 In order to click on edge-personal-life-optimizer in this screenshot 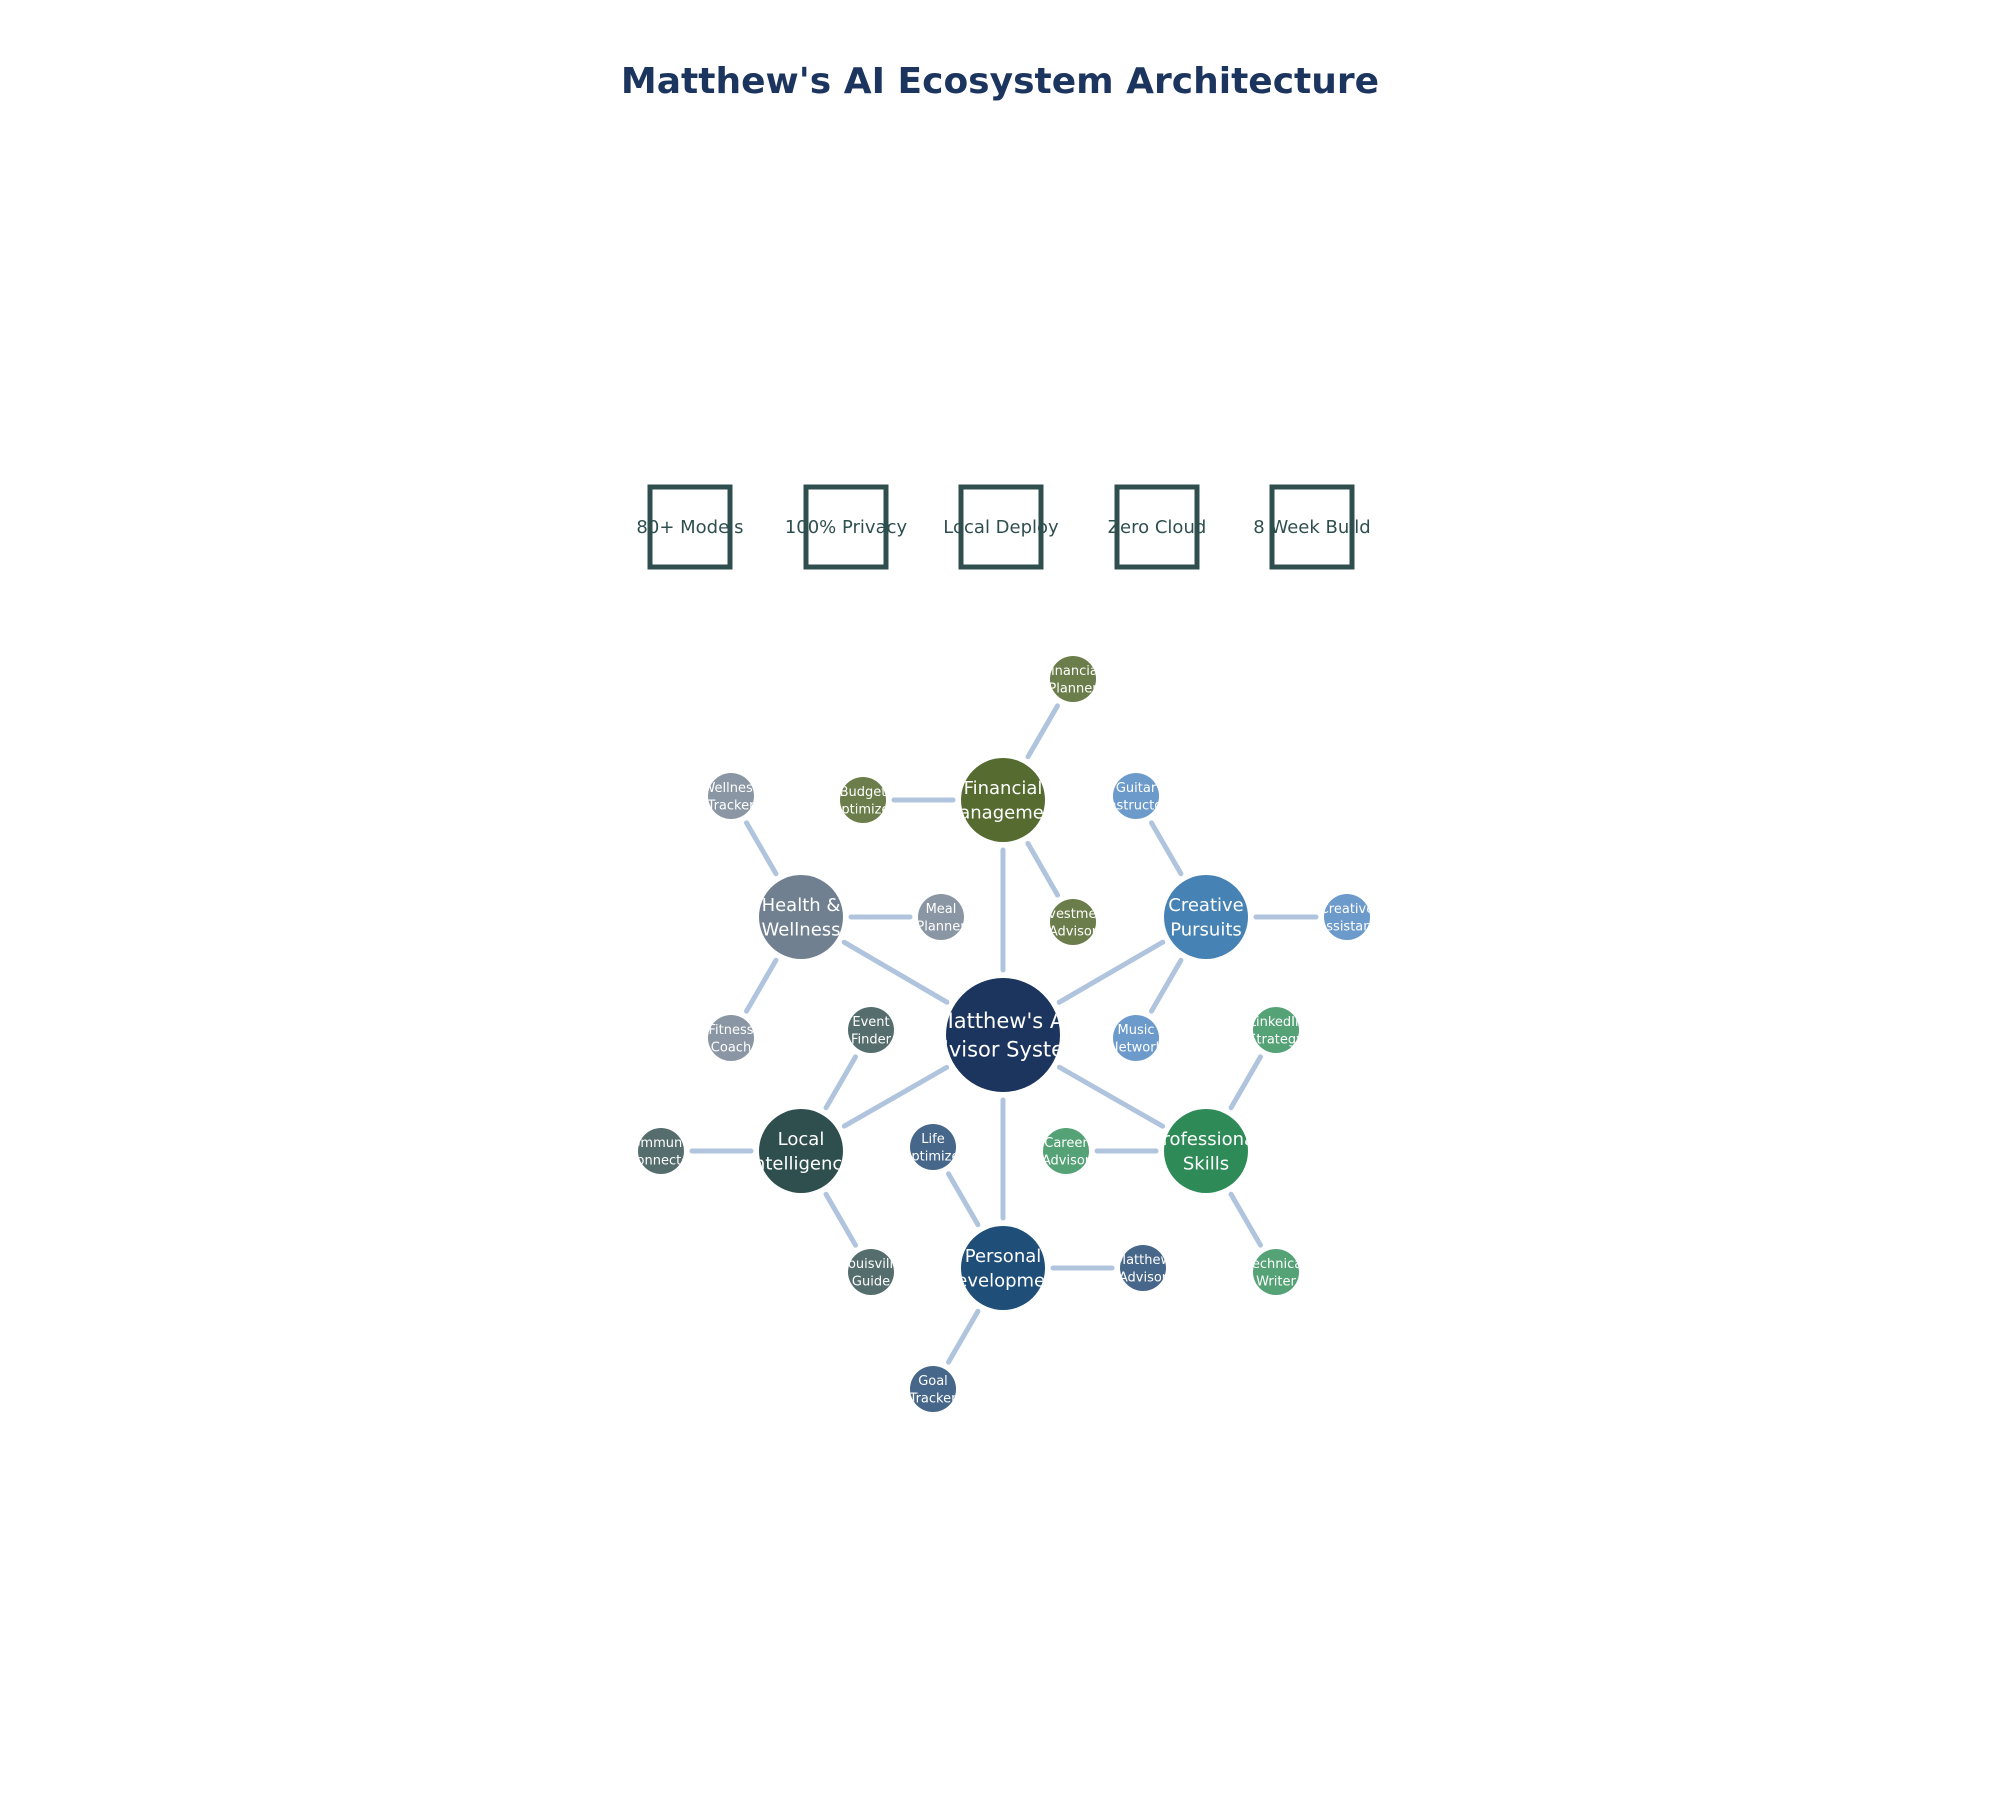, I will do `click(963, 1199)`.